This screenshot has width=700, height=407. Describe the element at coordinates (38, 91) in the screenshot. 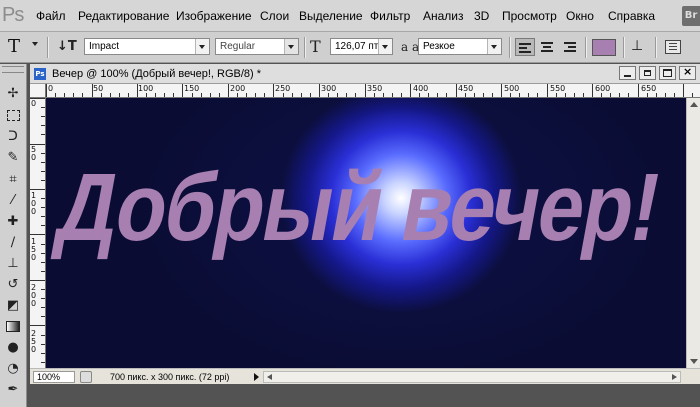

I see `ruler-origin` at that location.